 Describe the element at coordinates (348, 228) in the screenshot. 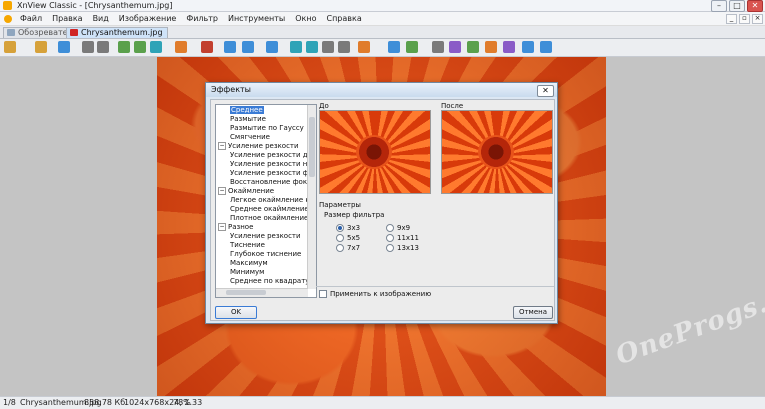

I see `size-3x3-radio: 3x3` at that location.